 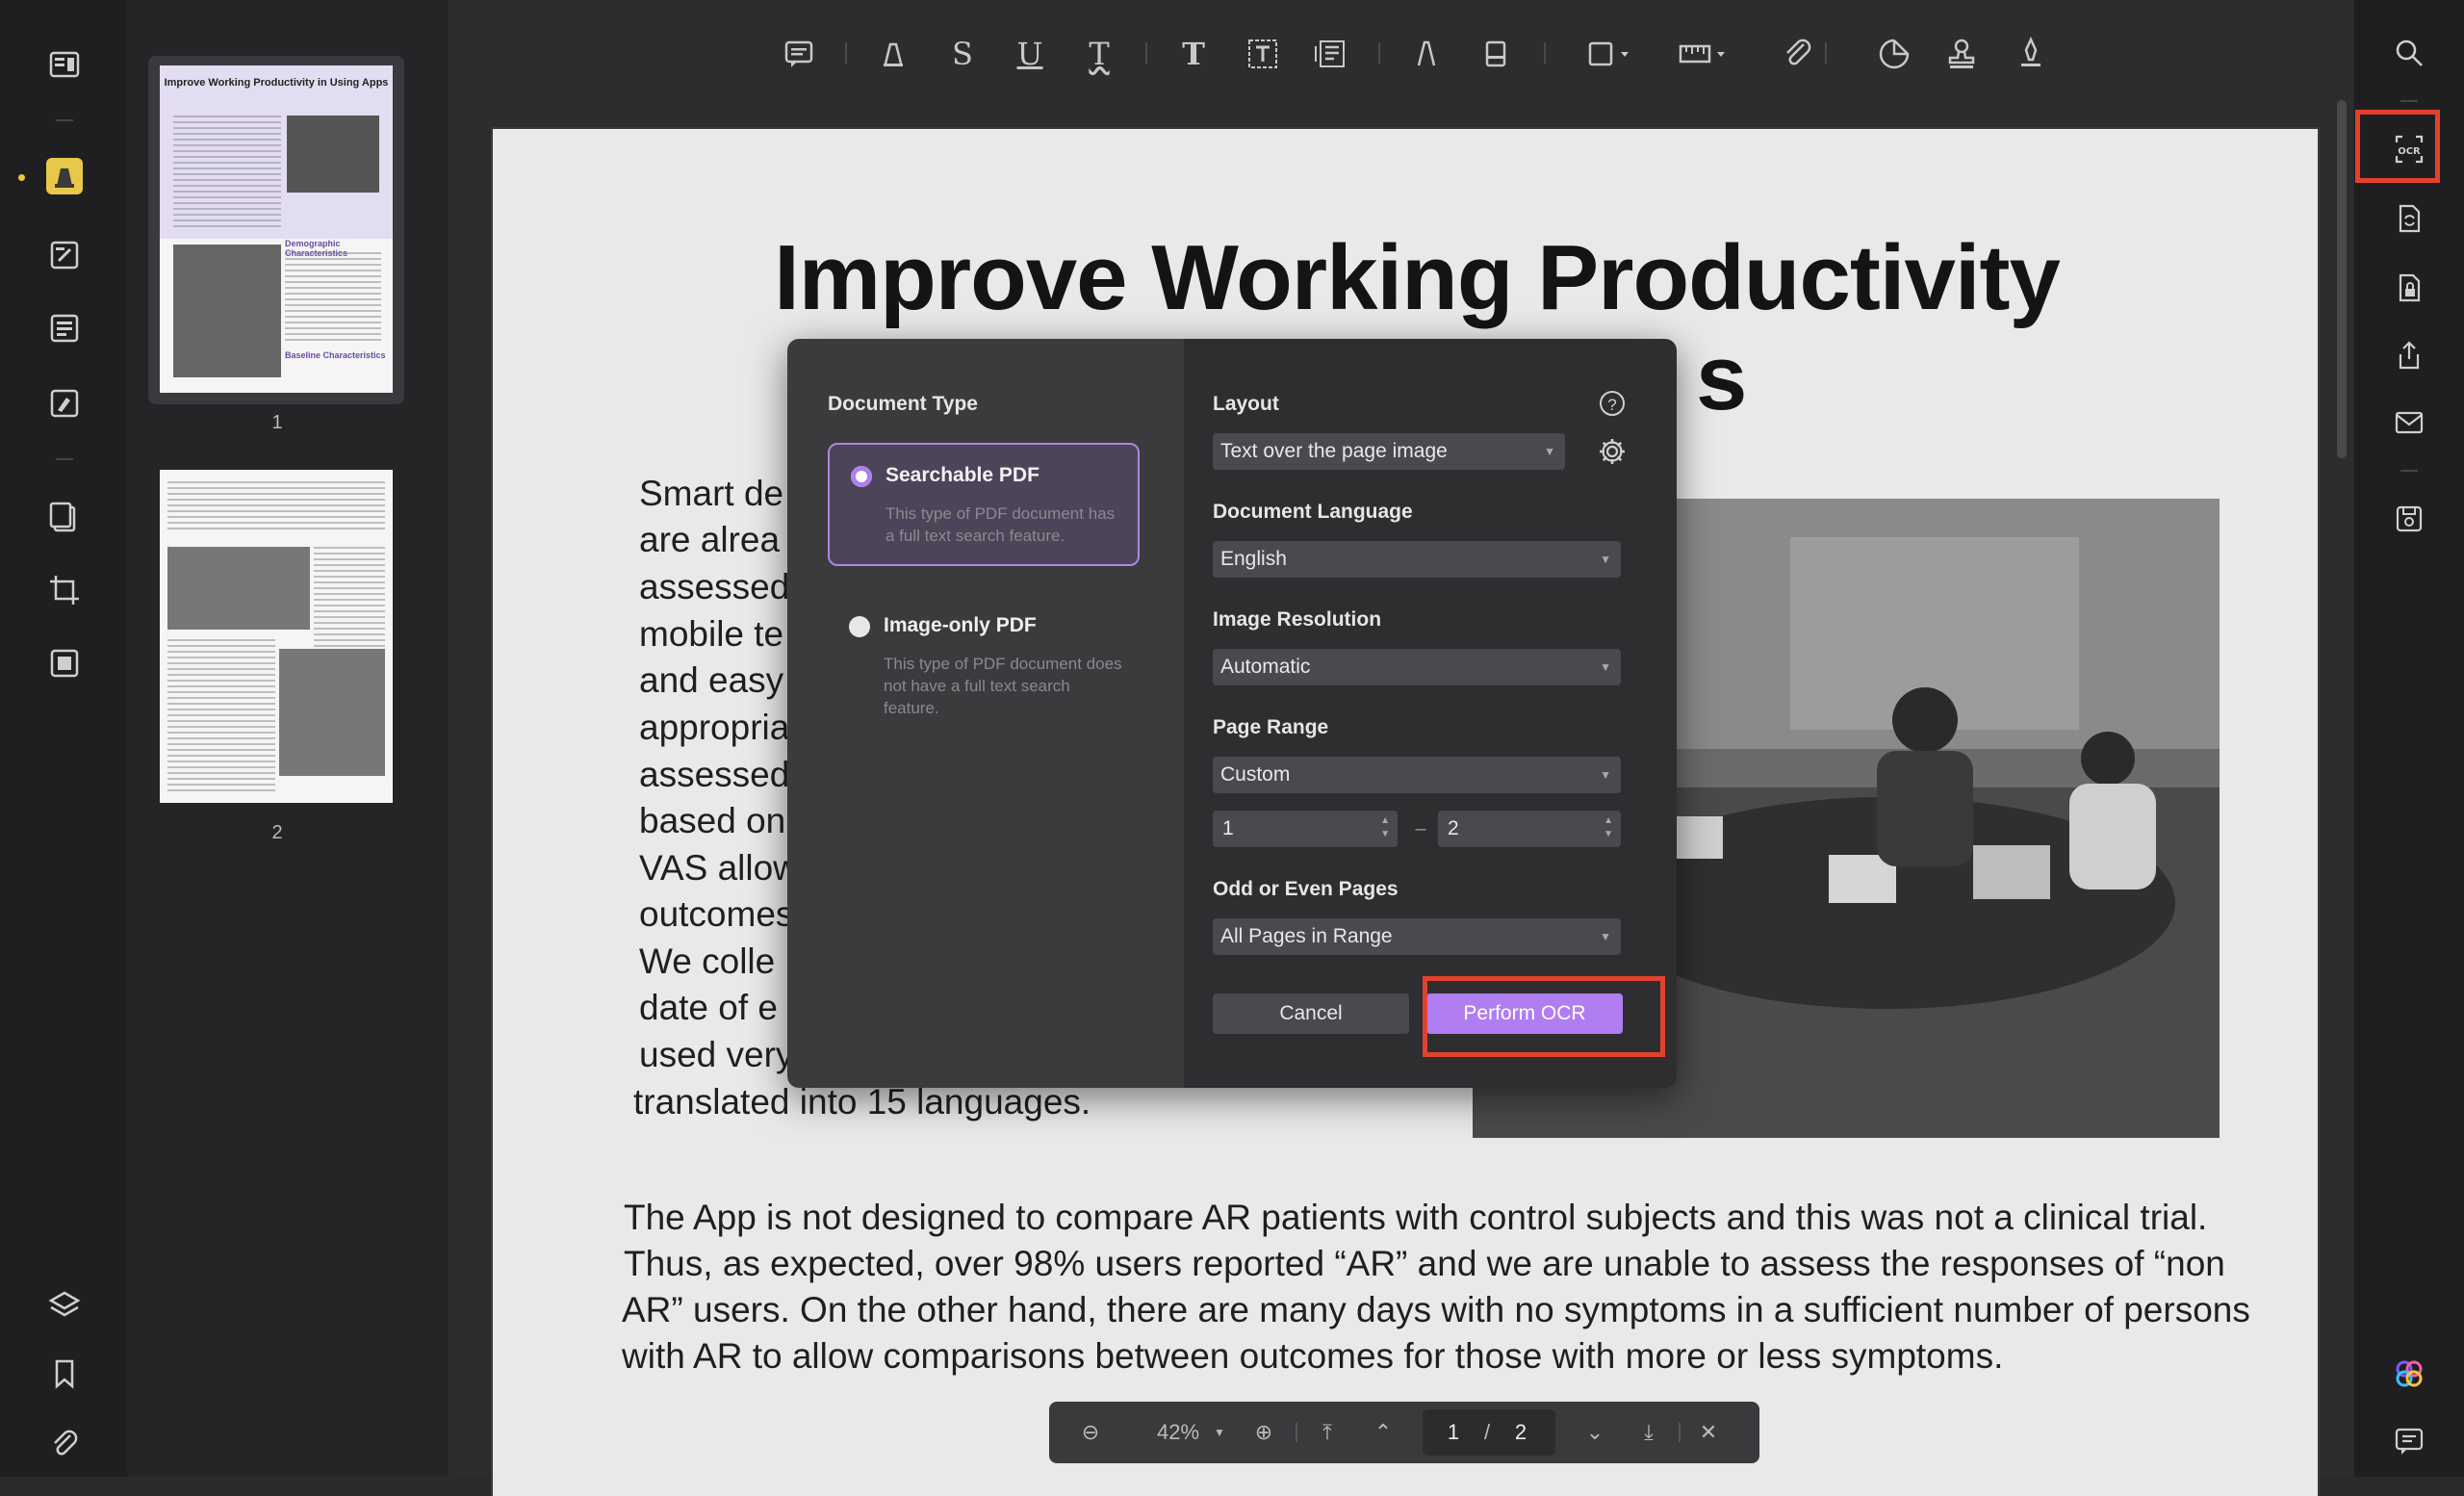 I want to click on document-type-title: Document Type, so click(x=903, y=404).